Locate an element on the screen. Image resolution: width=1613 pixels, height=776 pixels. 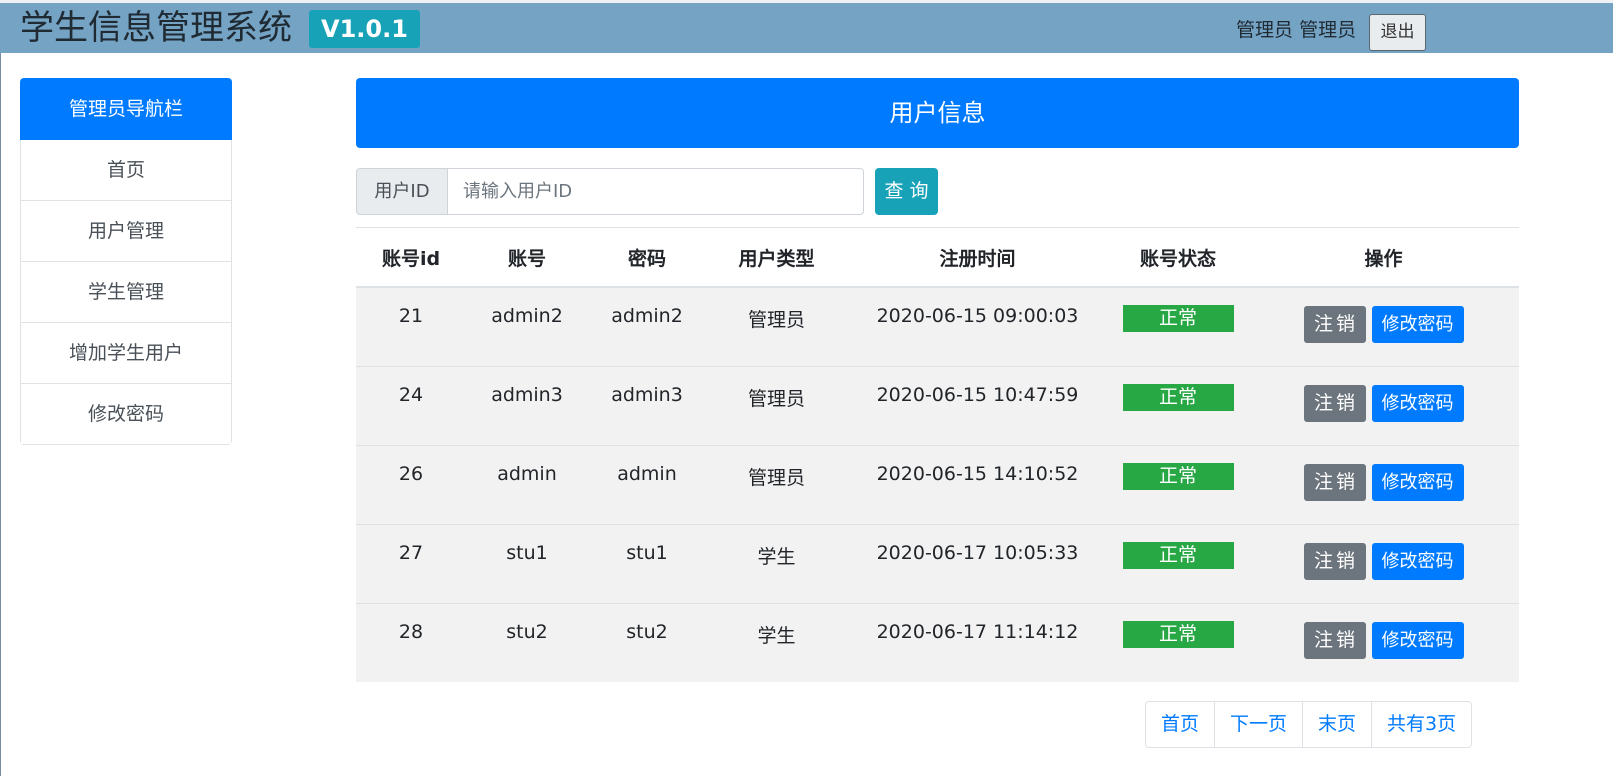
current-user: 管理员 管理员 is located at coordinates (1296, 30).